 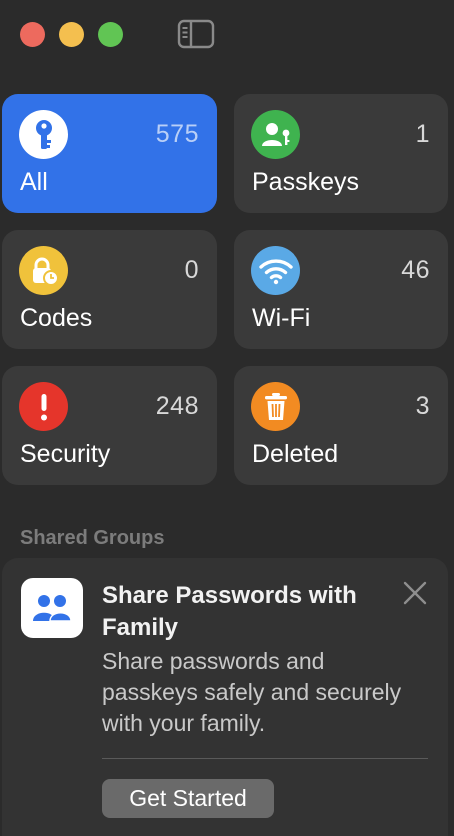 I want to click on close-card-button, so click(x=415, y=593).